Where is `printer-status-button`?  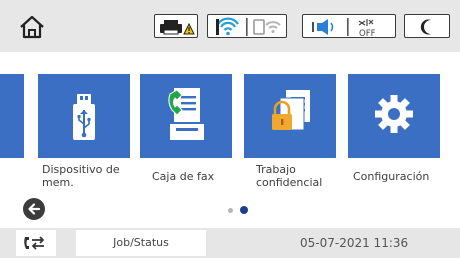
printer-status-button is located at coordinates (176, 26).